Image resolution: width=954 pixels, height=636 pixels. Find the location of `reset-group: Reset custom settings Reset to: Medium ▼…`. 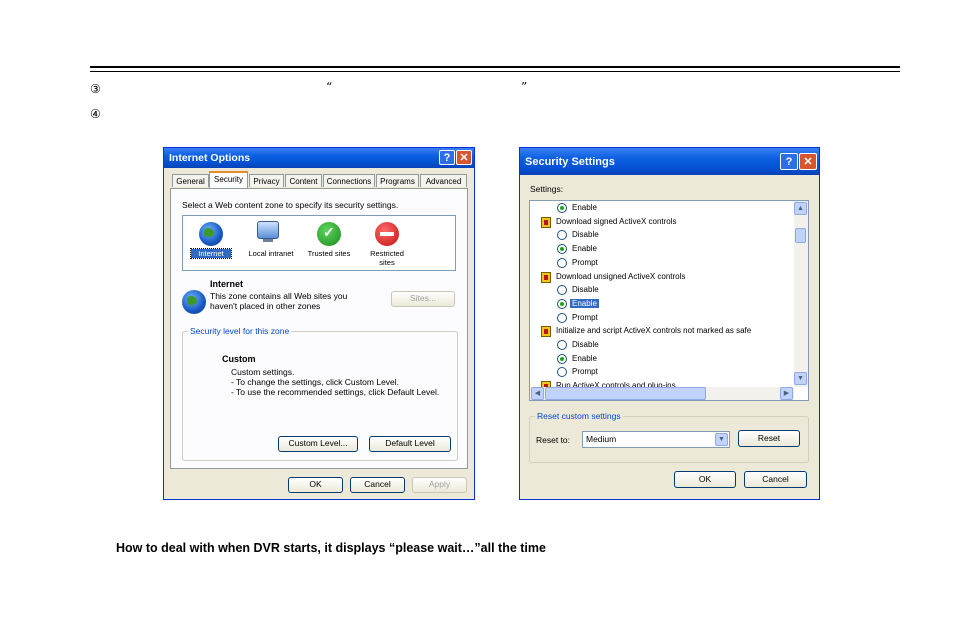

reset-group: Reset custom settings Reset to: Medium ▼… is located at coordinates (669, 437).